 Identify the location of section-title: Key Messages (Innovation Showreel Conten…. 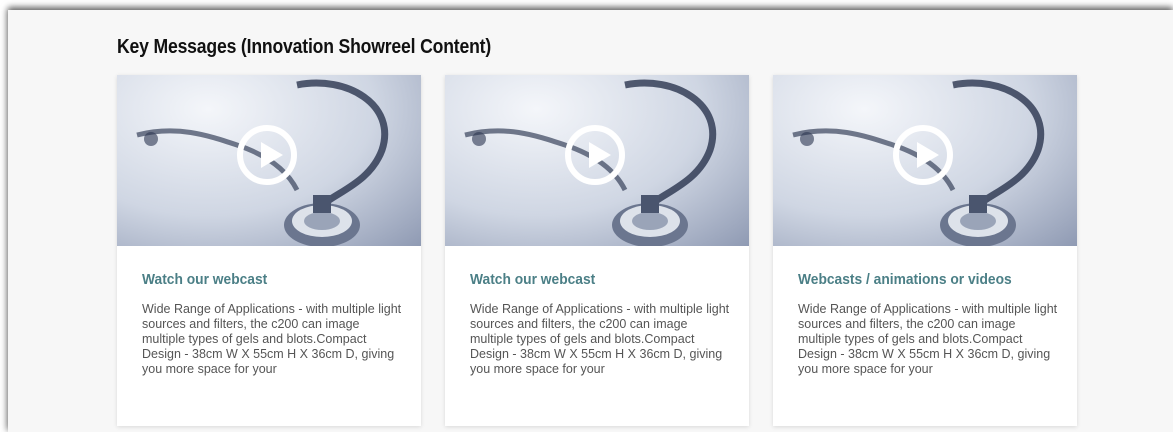
(304, 47).